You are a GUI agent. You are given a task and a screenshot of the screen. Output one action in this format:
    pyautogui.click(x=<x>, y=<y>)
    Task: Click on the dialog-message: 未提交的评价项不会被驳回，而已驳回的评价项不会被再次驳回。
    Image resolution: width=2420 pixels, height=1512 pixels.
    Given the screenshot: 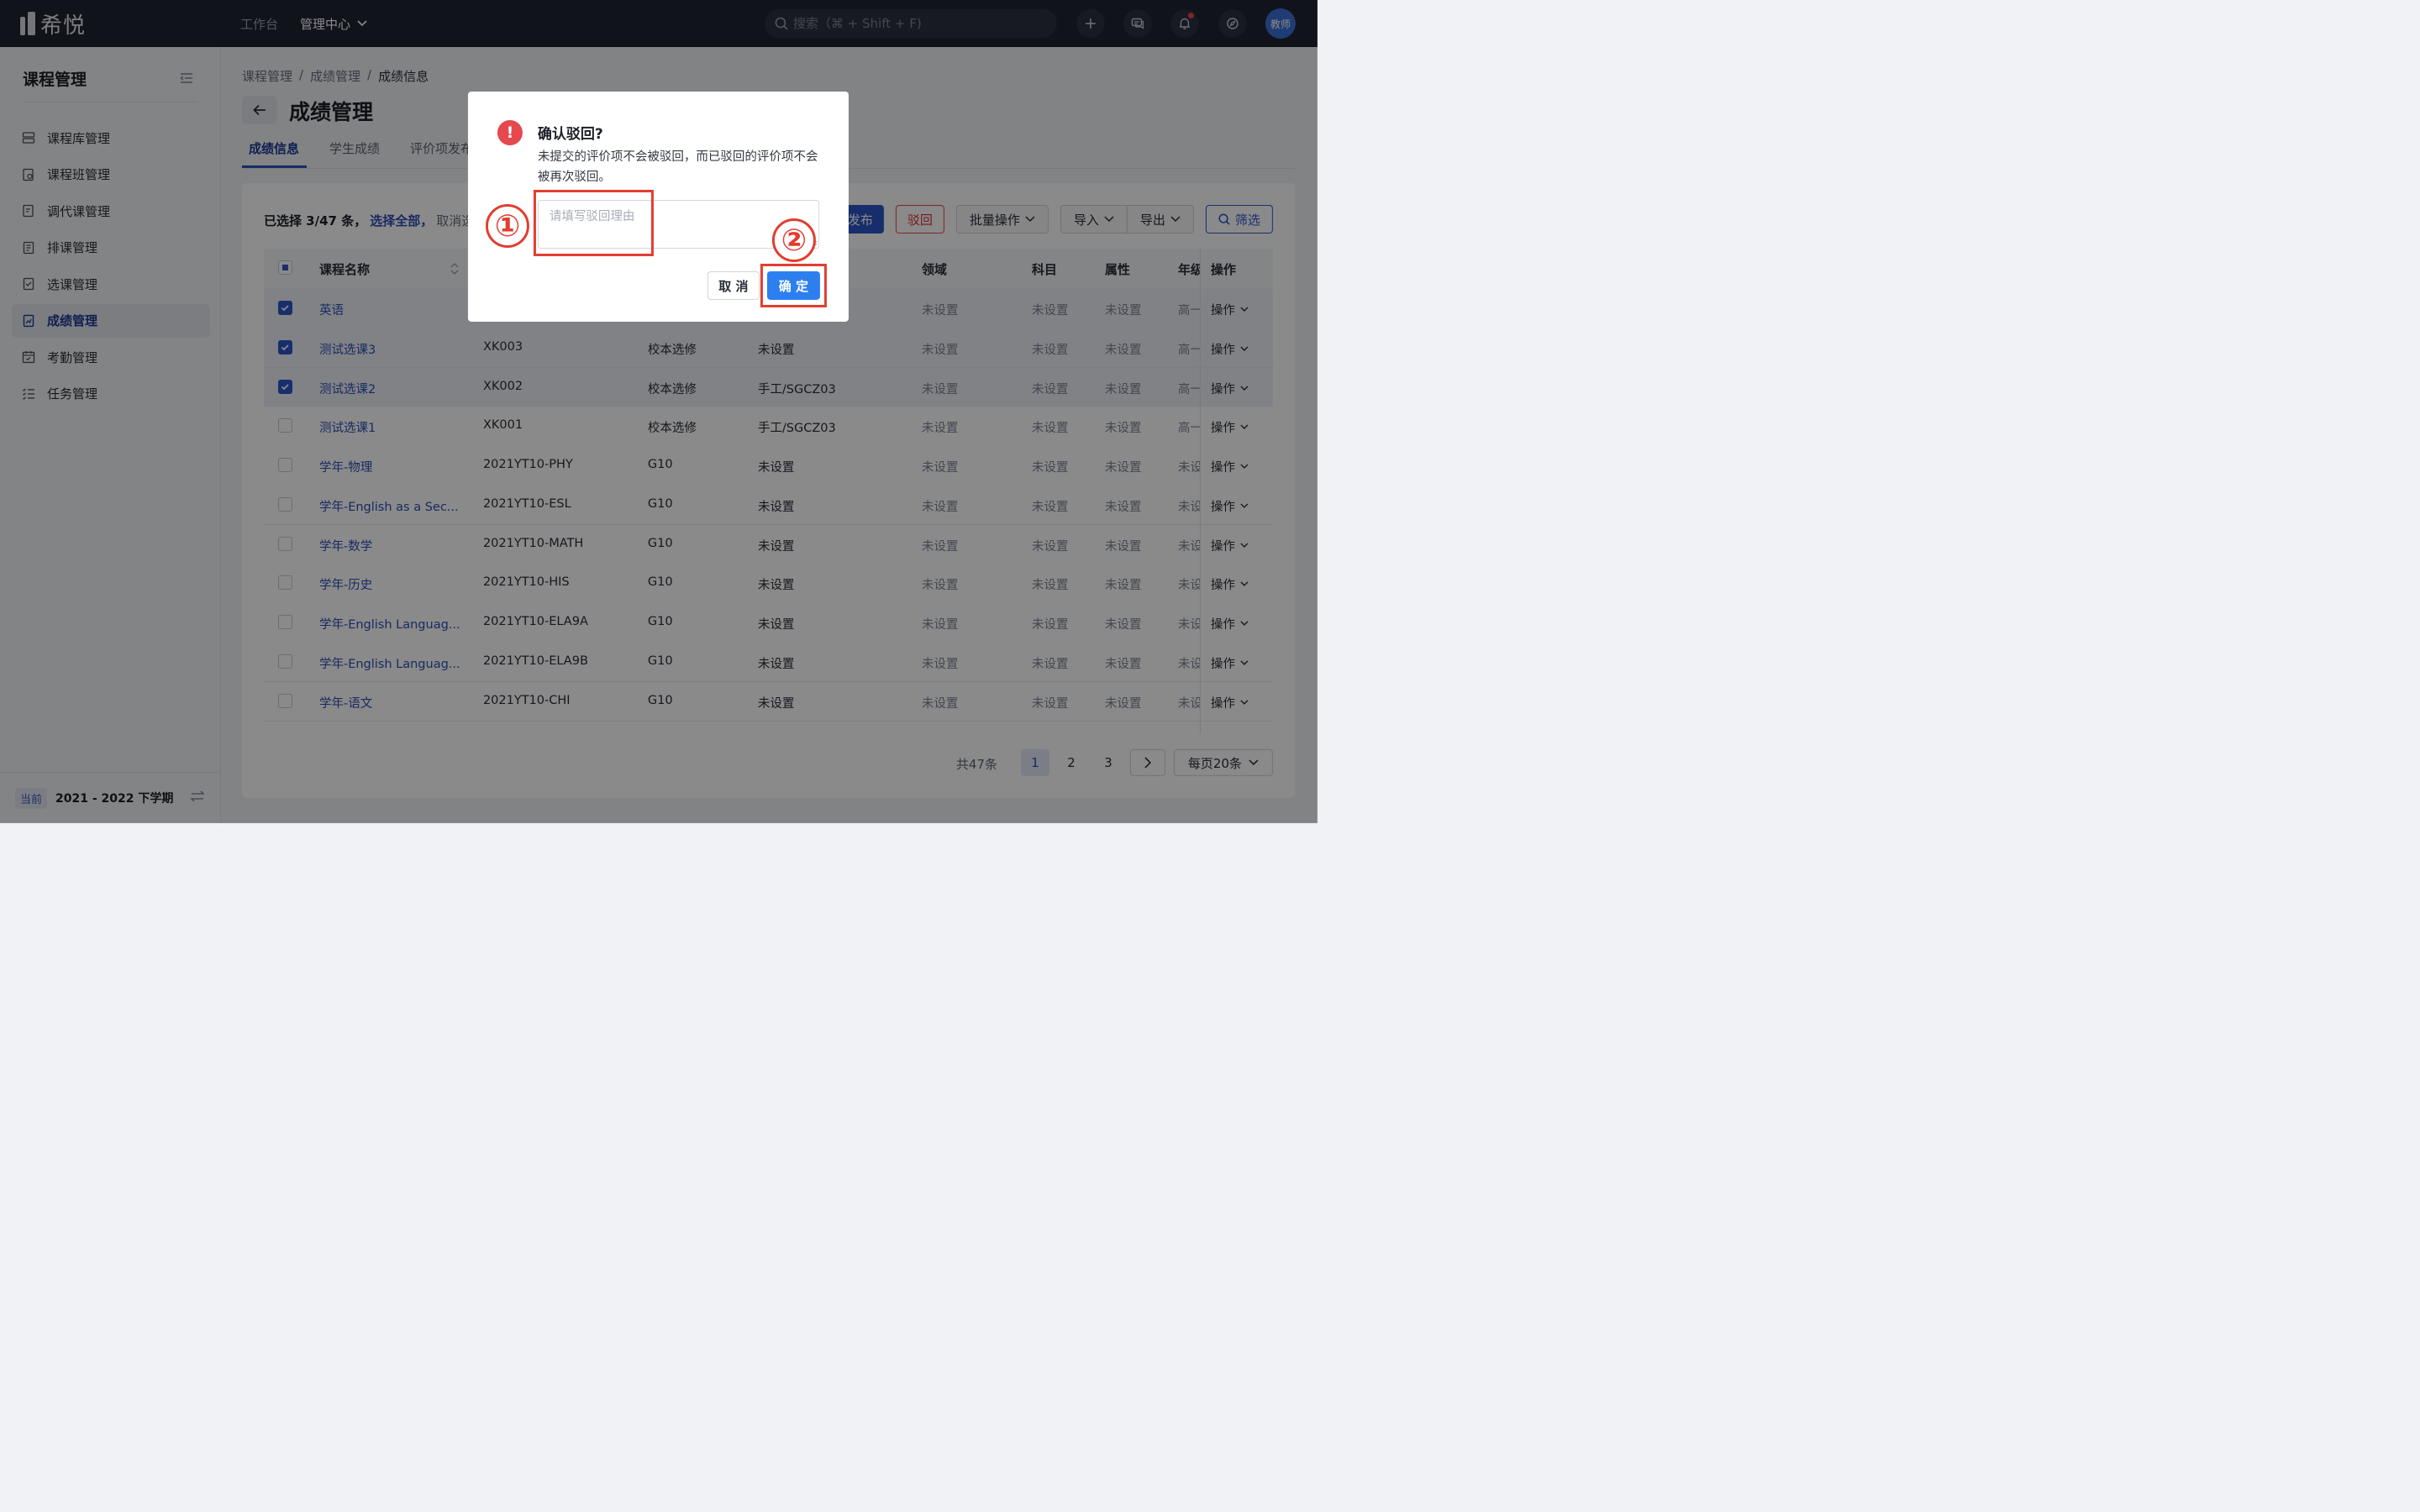 What is the action you would take?
    pyautogui.click(x=677, y=167)
    